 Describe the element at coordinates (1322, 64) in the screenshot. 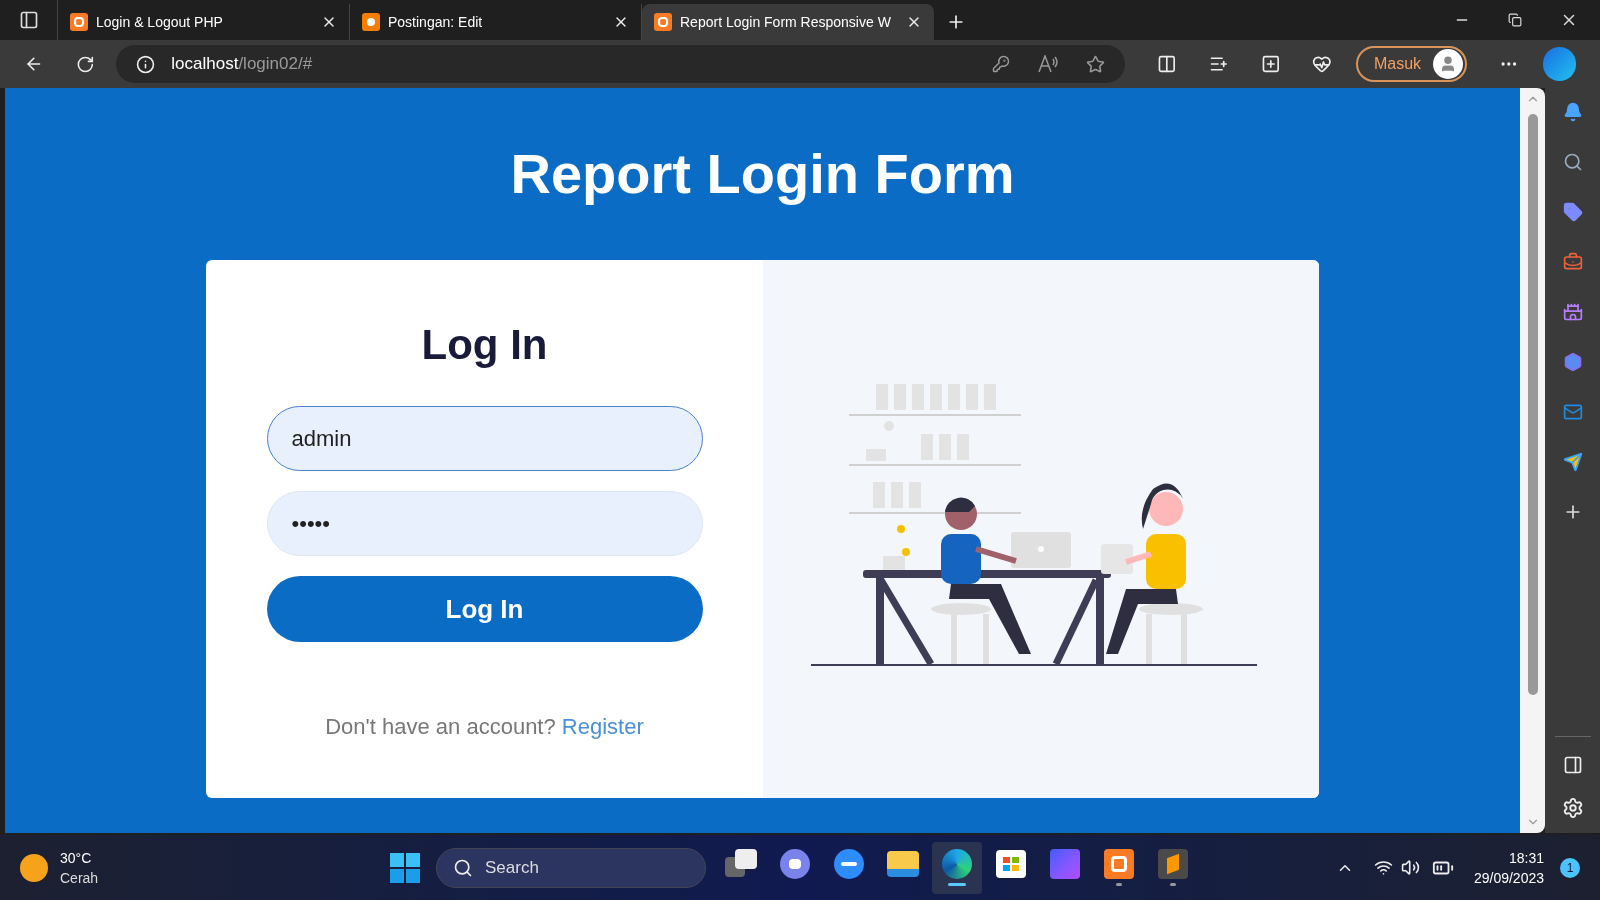

I see `health-icon` at that location.